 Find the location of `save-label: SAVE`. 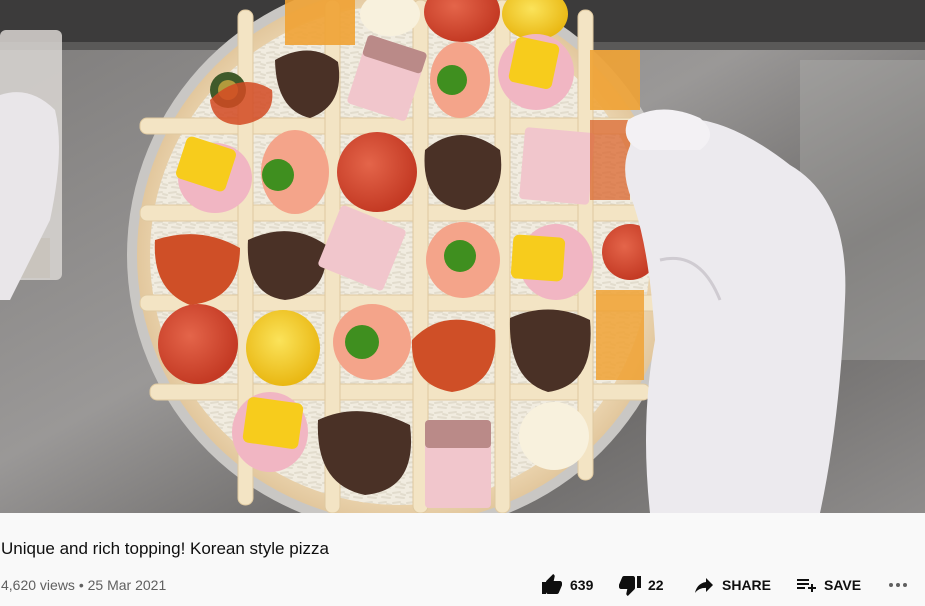

save-label: SAVE is located at coordinates (843, 585).